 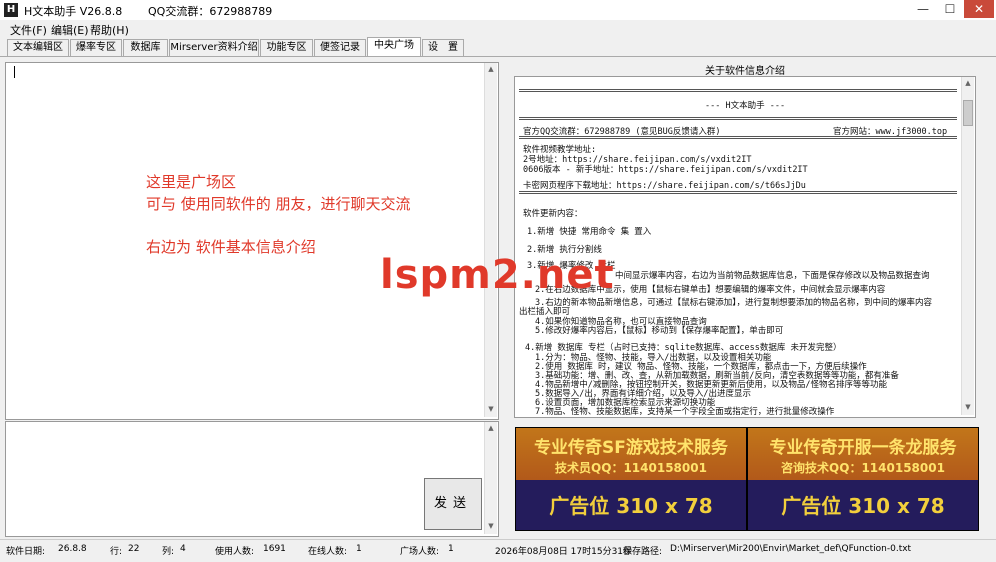 I want to click on plaza-intro-line2: 可与 使用同软件的 朋友，进行聊天交流, so click(x=278, y=204).